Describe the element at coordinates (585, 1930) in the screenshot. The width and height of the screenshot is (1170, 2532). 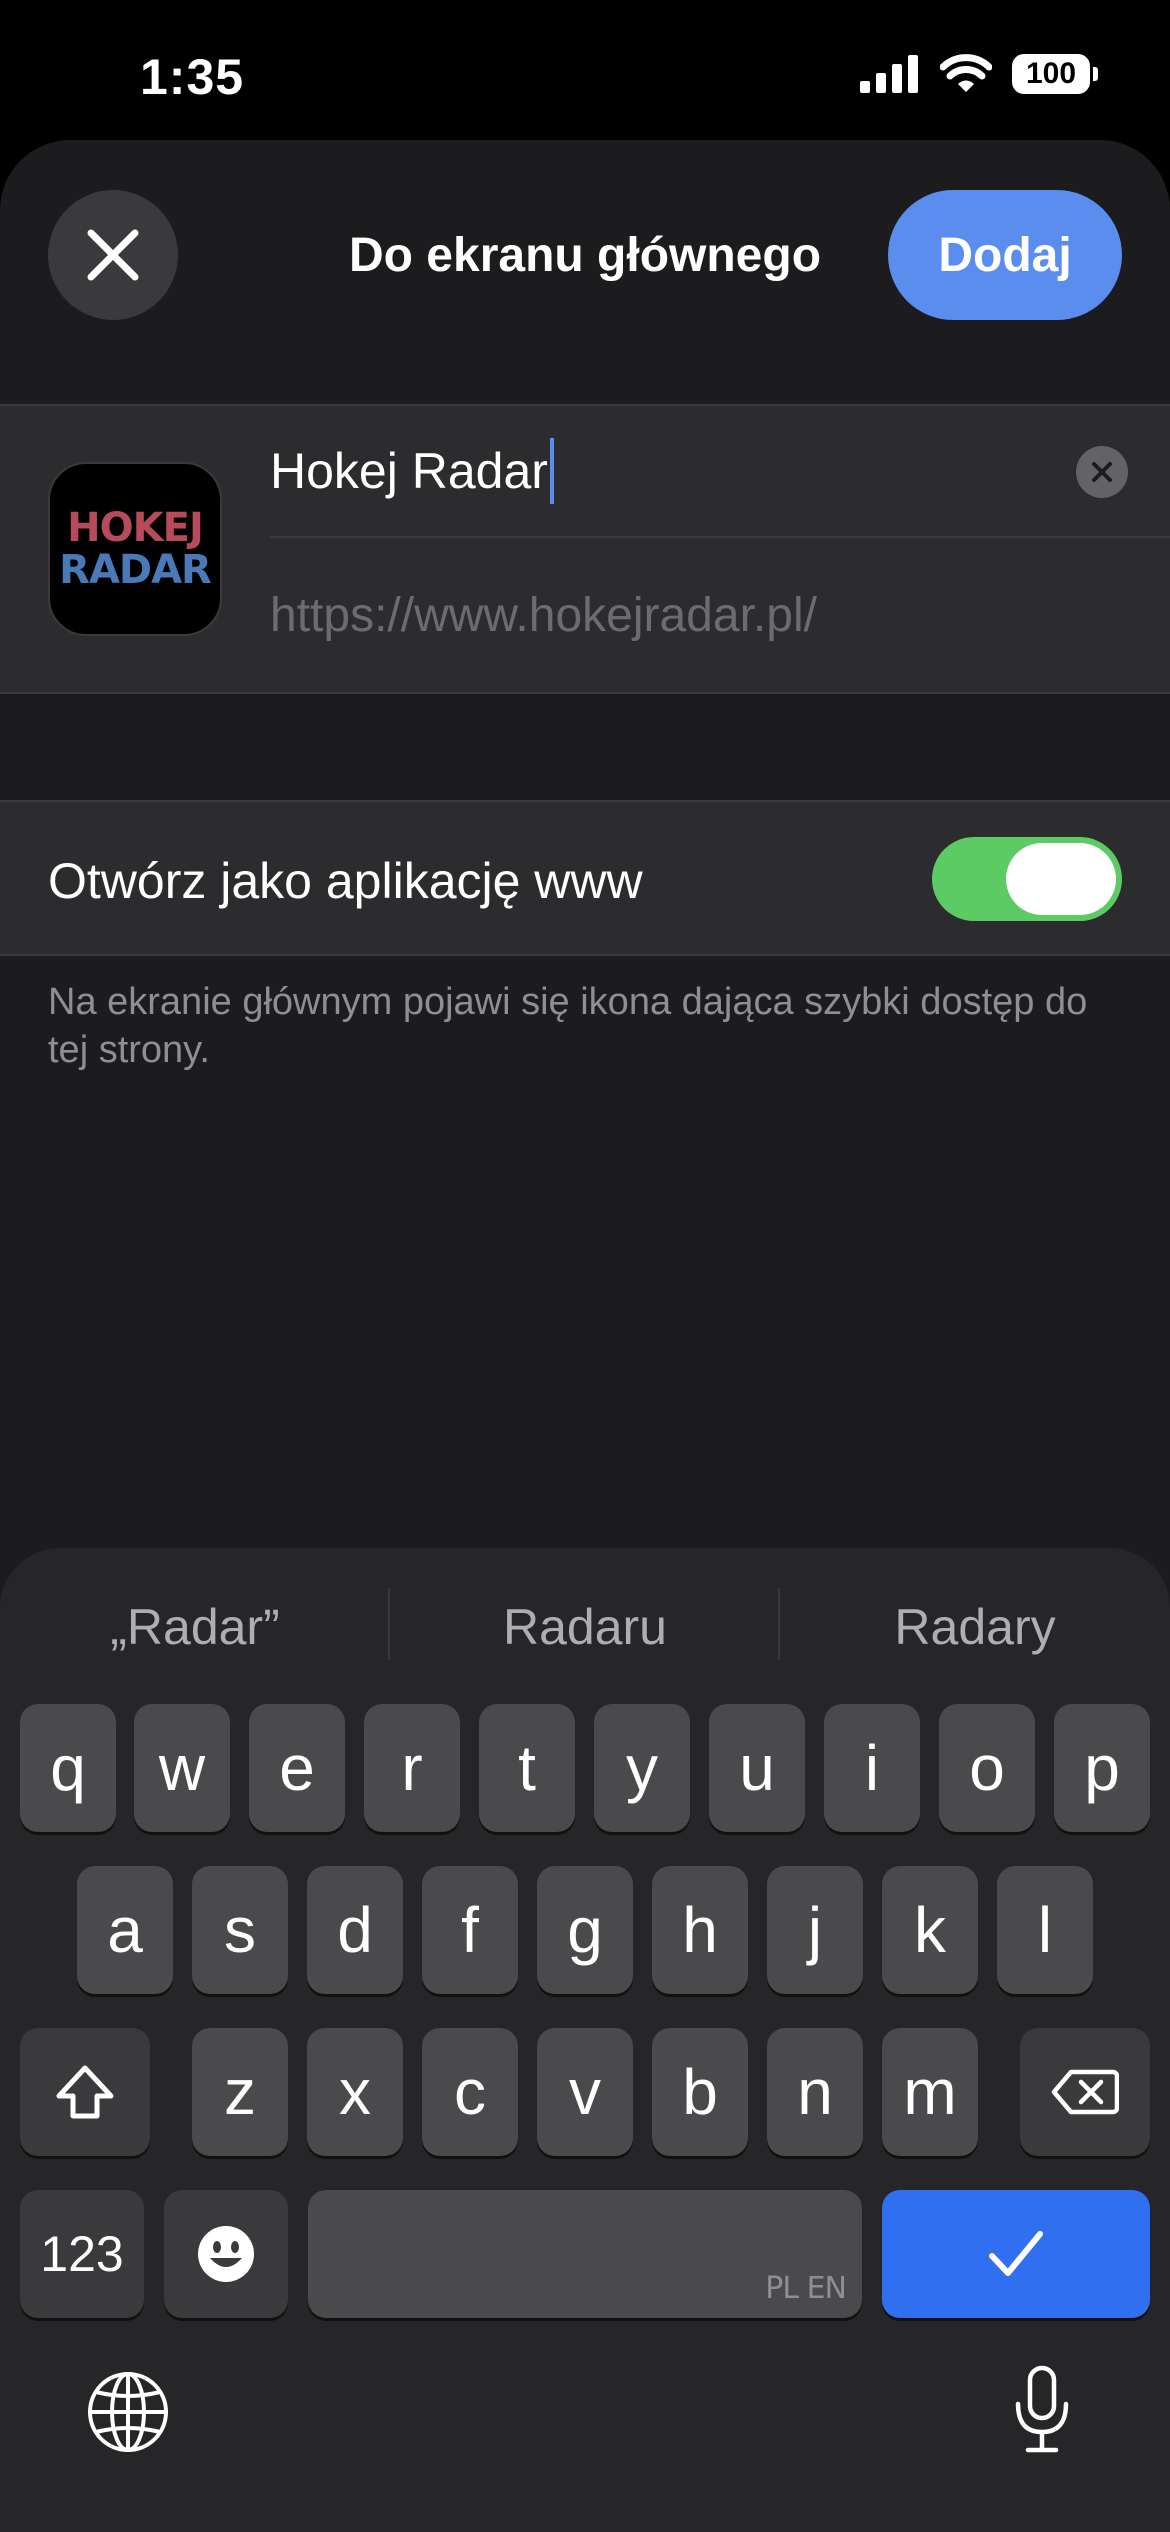
I see `key-g: g` at that location.